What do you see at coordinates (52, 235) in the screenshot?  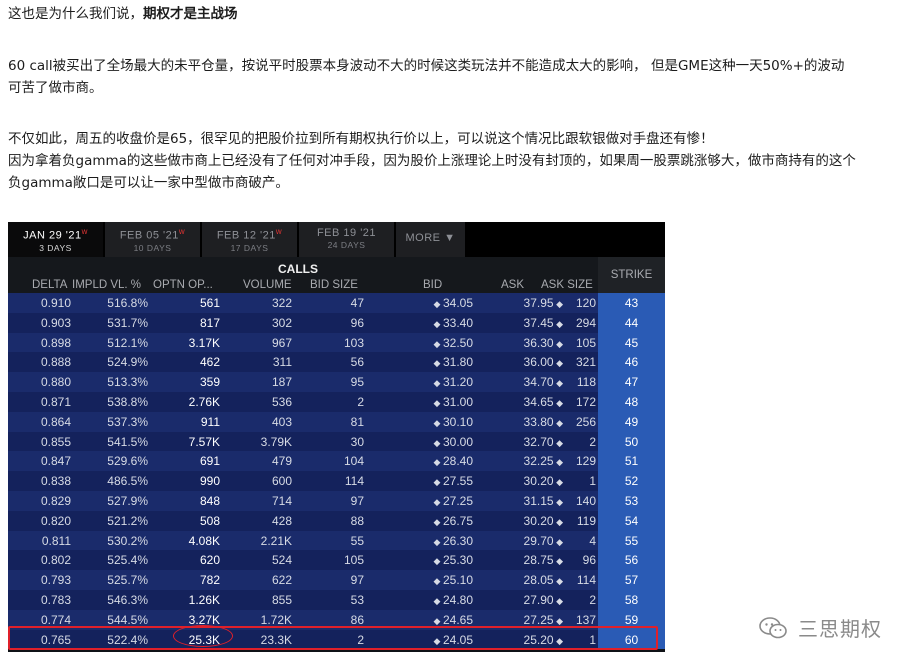 I see `tab-date: JAN 29 '21` at bounding box center [52, 235].